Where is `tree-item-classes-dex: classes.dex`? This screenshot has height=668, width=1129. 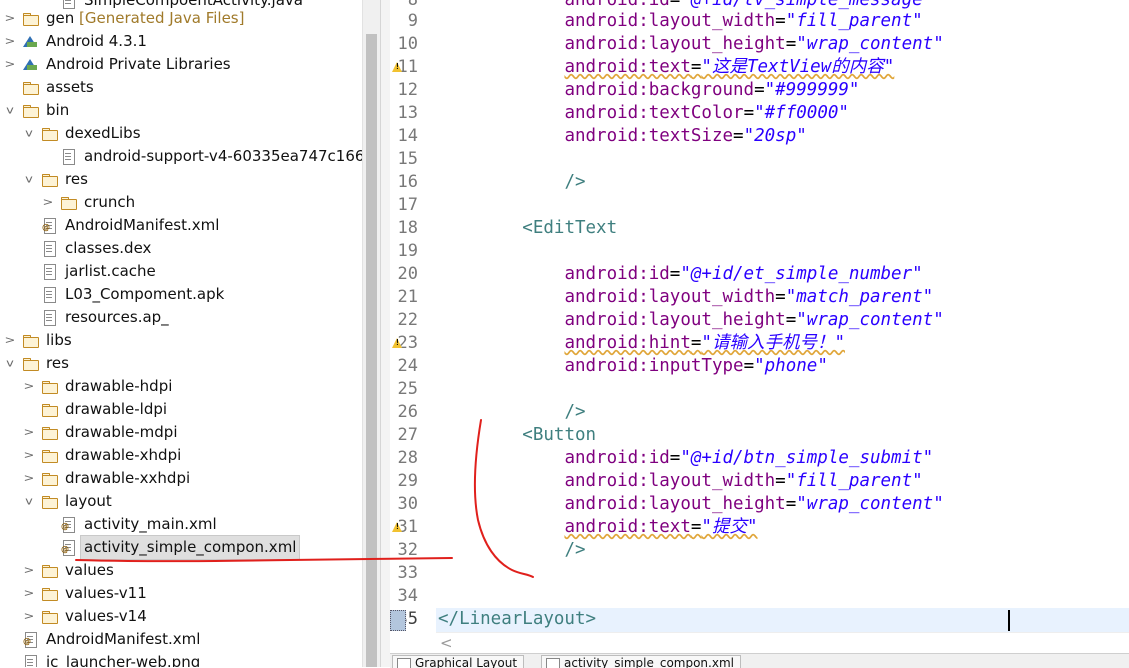
tree-item-classes-dex: classes.dex is located at coordinates (181, 248).